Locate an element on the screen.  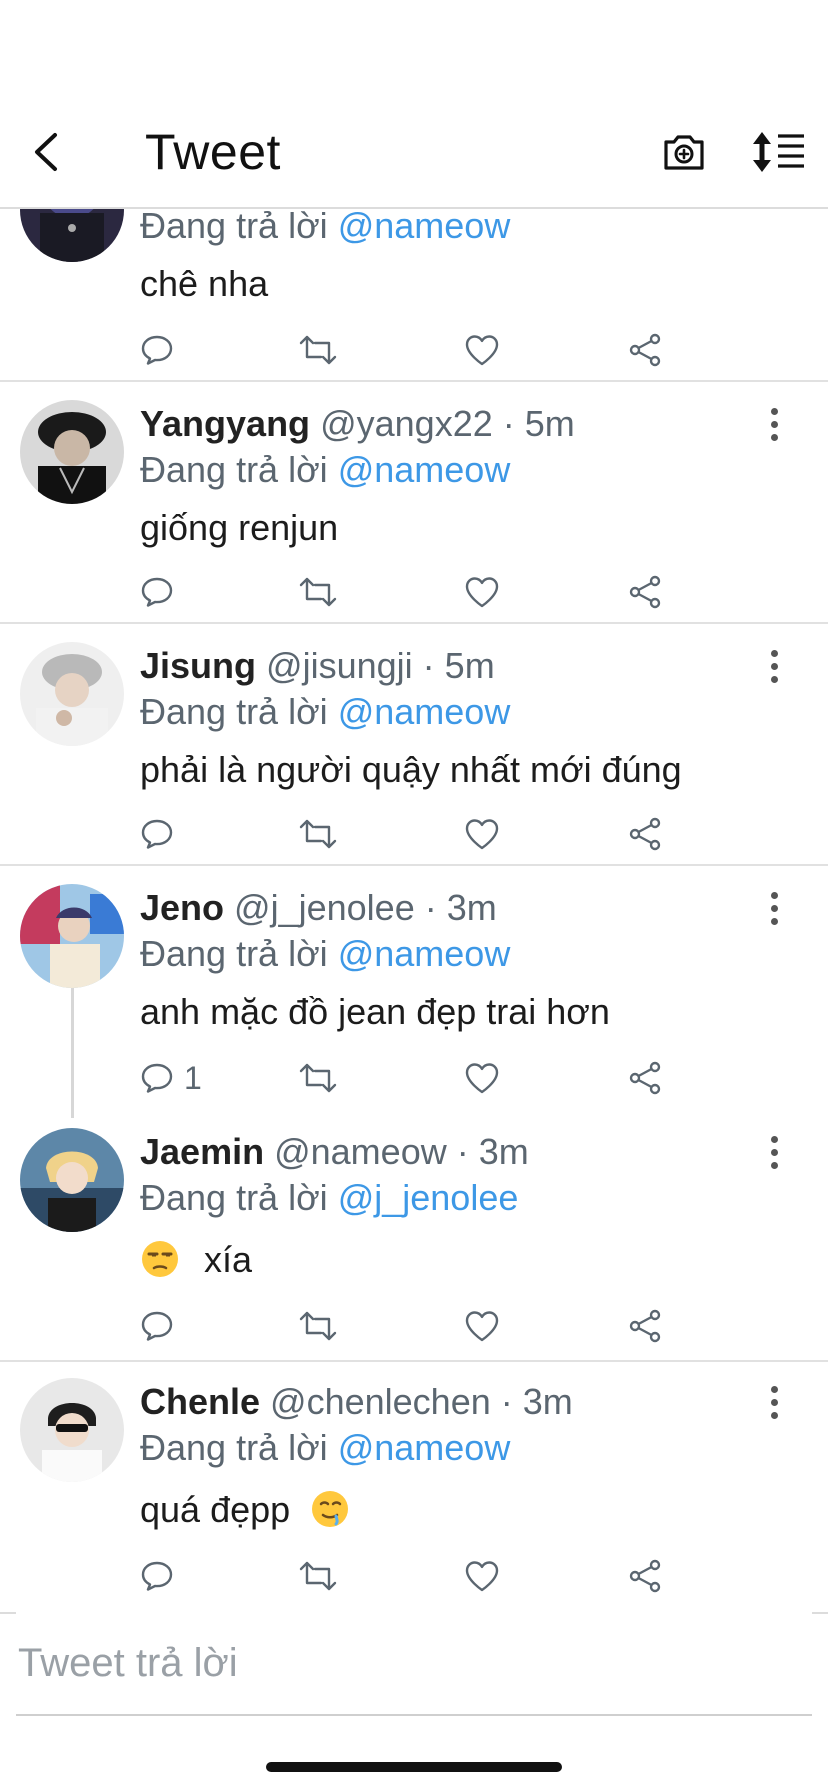
timestamp: 5m is located at coordinates (469, 665).